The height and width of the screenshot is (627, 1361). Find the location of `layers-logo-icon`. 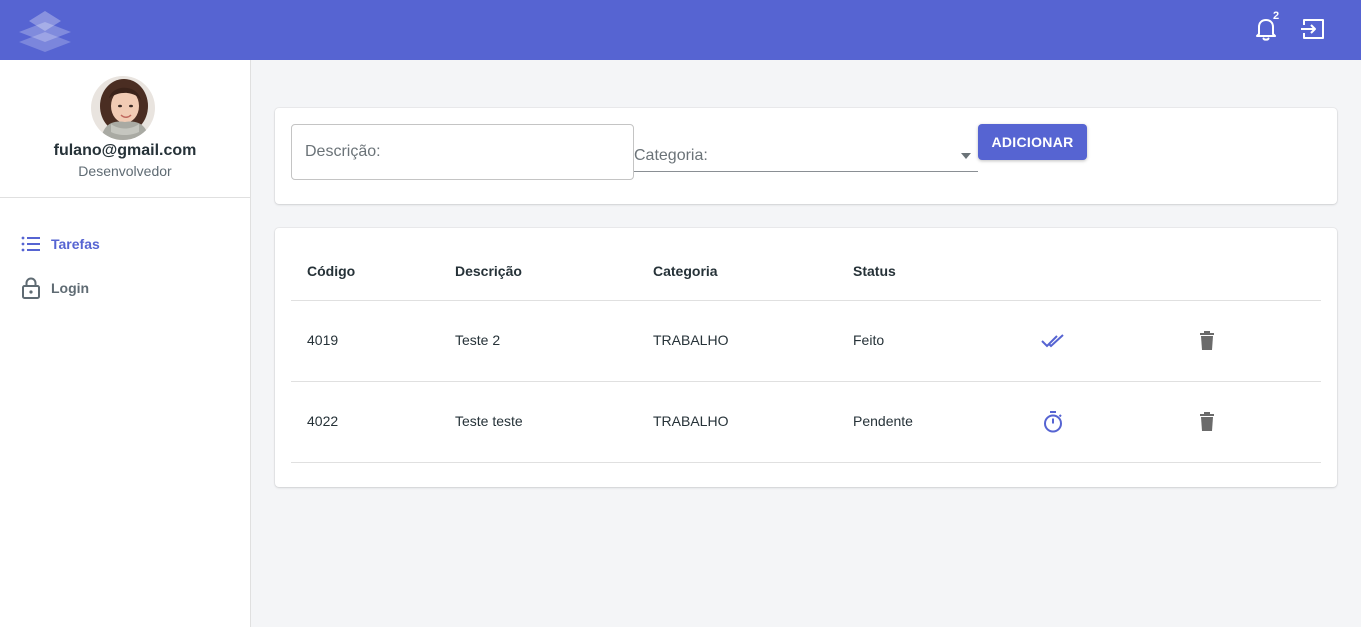

layers-logo-icon is located at coordinates (45, 31).